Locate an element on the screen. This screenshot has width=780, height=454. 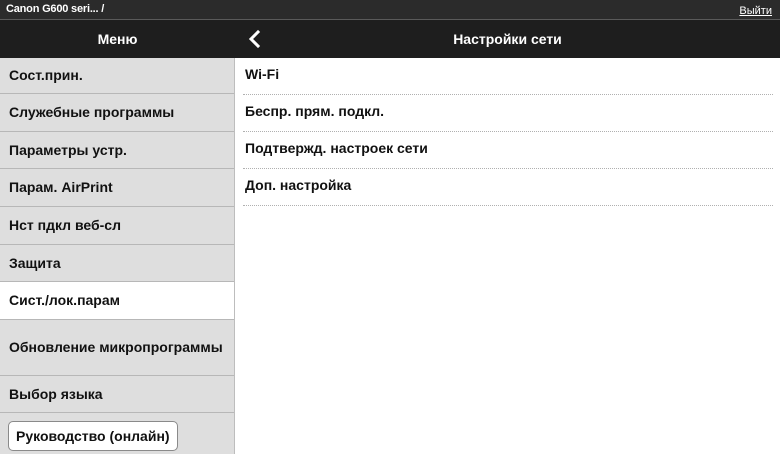
logout-link: Выйти is located at coordinates (755, 11).